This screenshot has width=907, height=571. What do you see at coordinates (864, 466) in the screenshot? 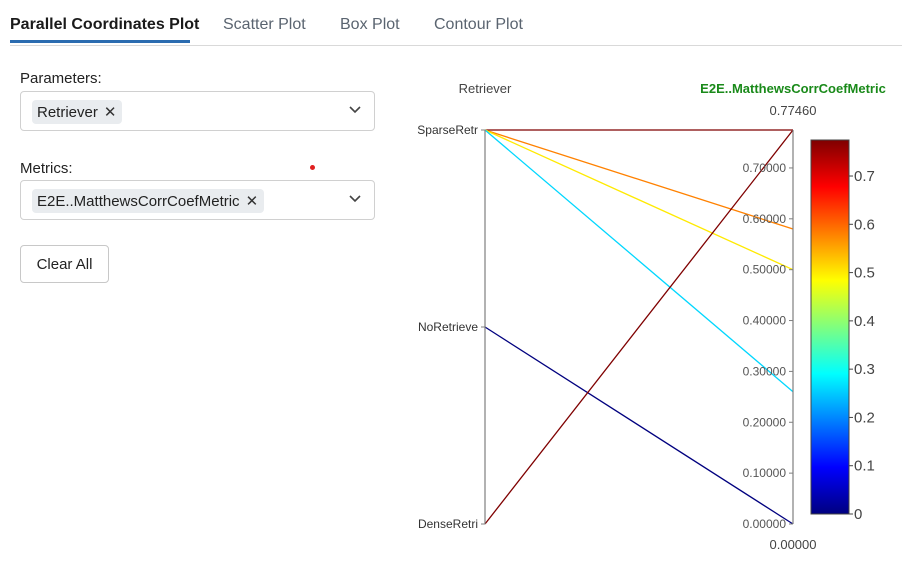
I see `colorbar-tick-label: 0.1` at bounding box center [864, 466].